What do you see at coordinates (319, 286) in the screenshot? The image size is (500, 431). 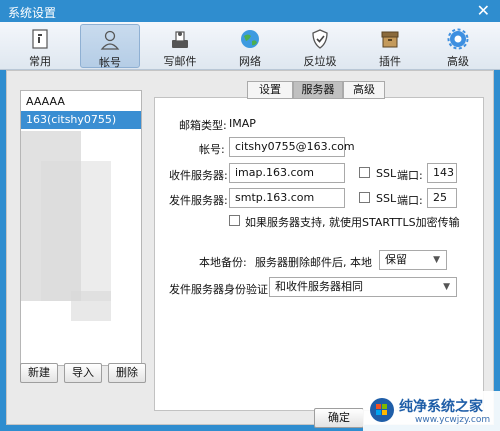 I see `smtp-auth-select-value: 和收件服务器相同` at bounding box center [319, 286].